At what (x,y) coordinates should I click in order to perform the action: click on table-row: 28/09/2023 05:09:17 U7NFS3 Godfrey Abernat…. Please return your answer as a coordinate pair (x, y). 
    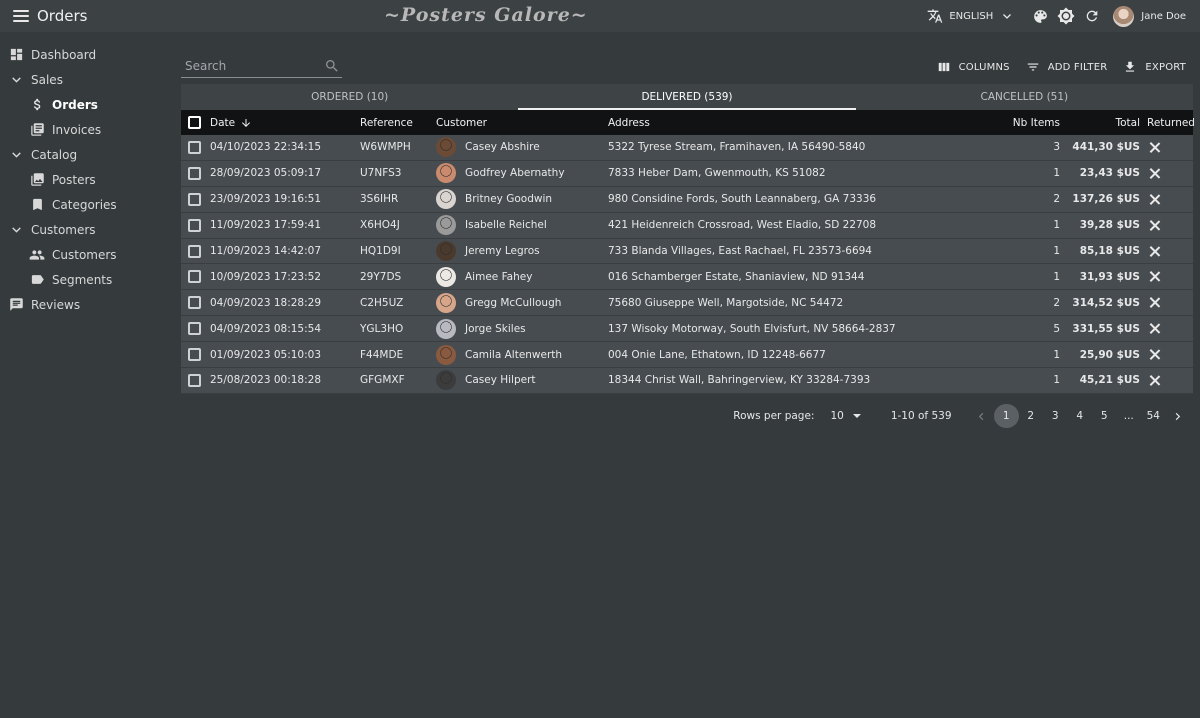
    Looking at the image, I should click on (687, 173).